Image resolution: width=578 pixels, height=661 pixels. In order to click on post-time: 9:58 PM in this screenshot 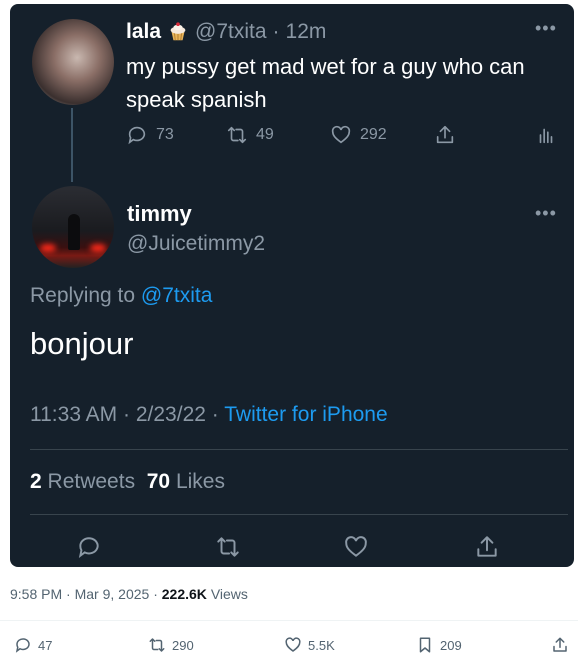, I will do `click(36, 594)`.